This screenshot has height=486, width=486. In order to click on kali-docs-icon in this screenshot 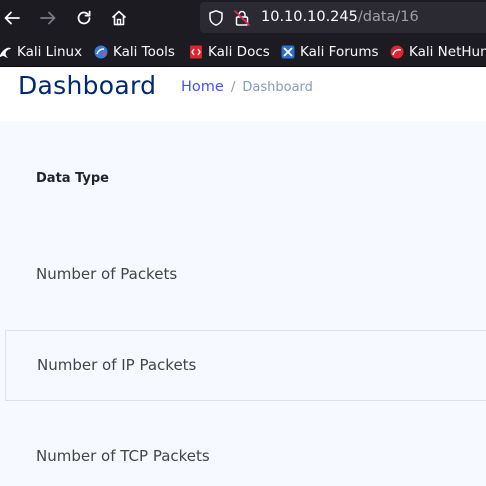, I will do `click(196, 52)`.